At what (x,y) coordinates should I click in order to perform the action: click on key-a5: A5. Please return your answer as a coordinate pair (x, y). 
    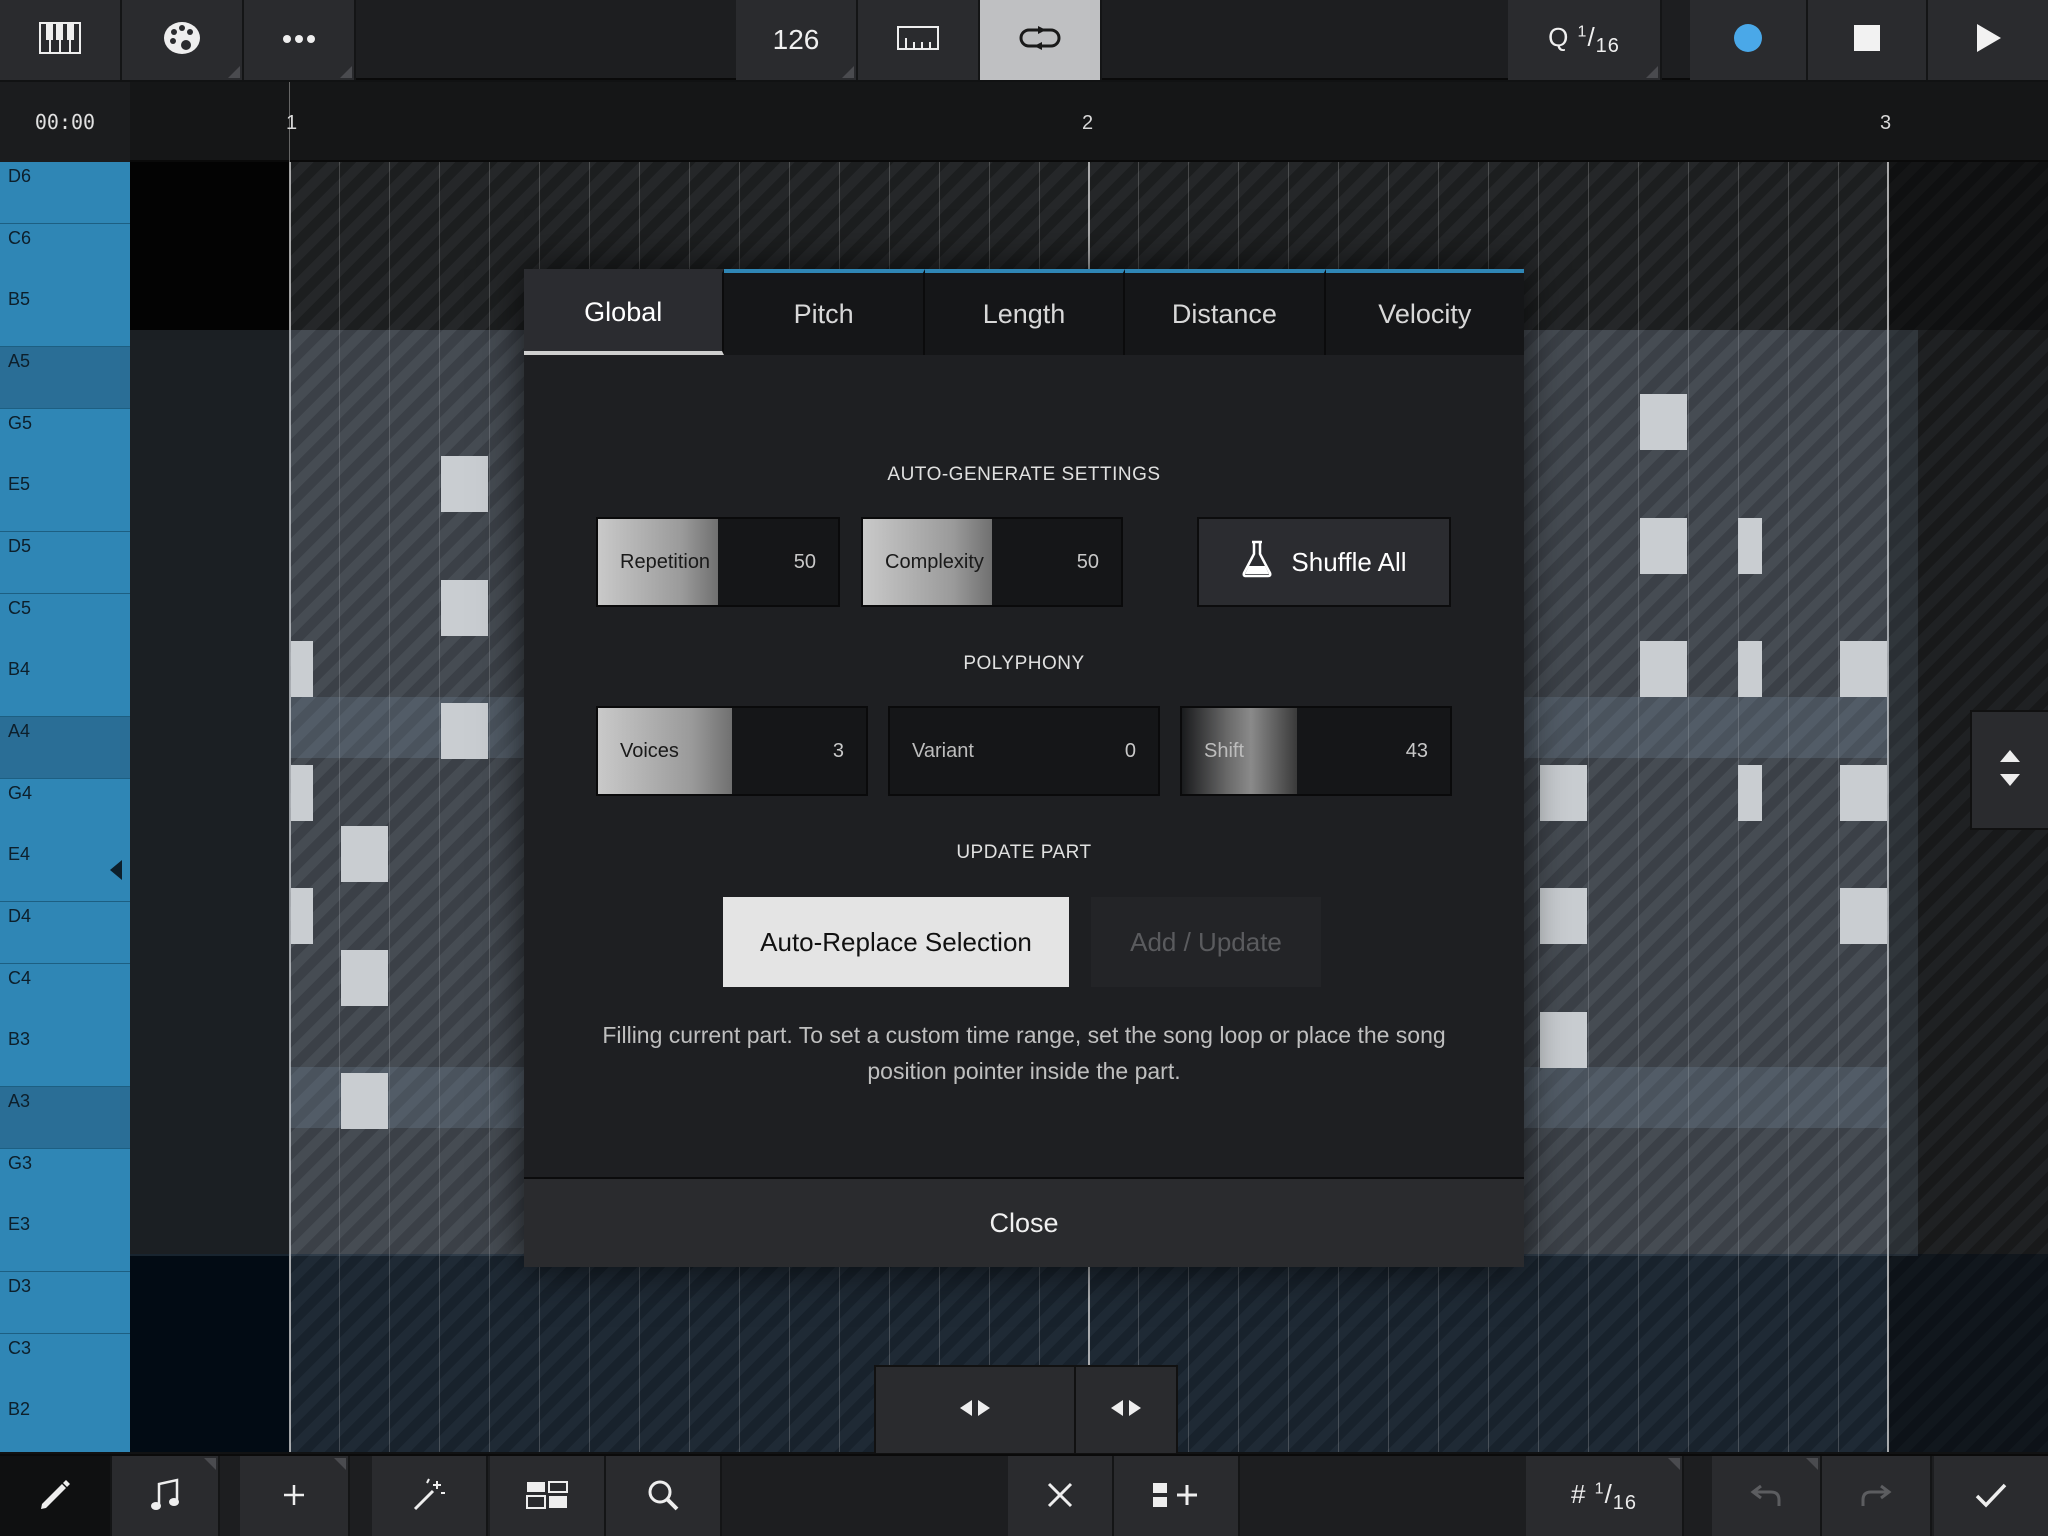
    Looking at the image, I should click on (65, 378).